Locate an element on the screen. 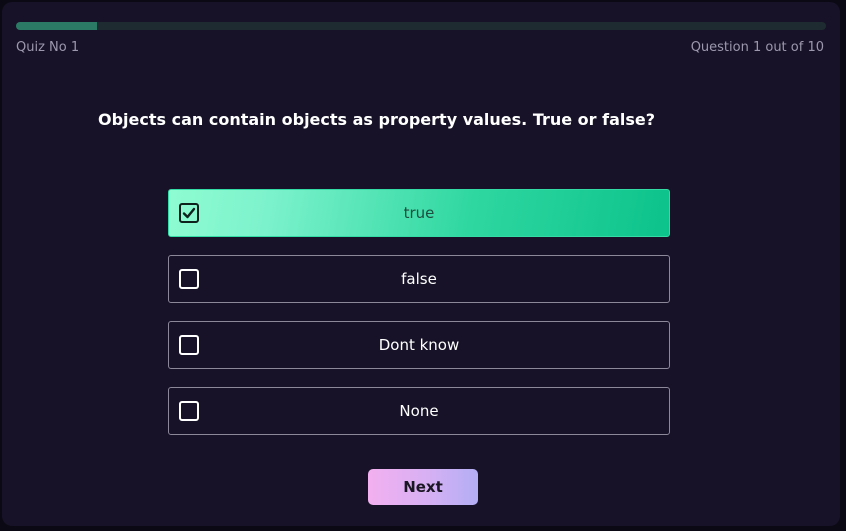 This screenshot has width=846, height=531. next-button: Next is located at coordinates (423, 487).